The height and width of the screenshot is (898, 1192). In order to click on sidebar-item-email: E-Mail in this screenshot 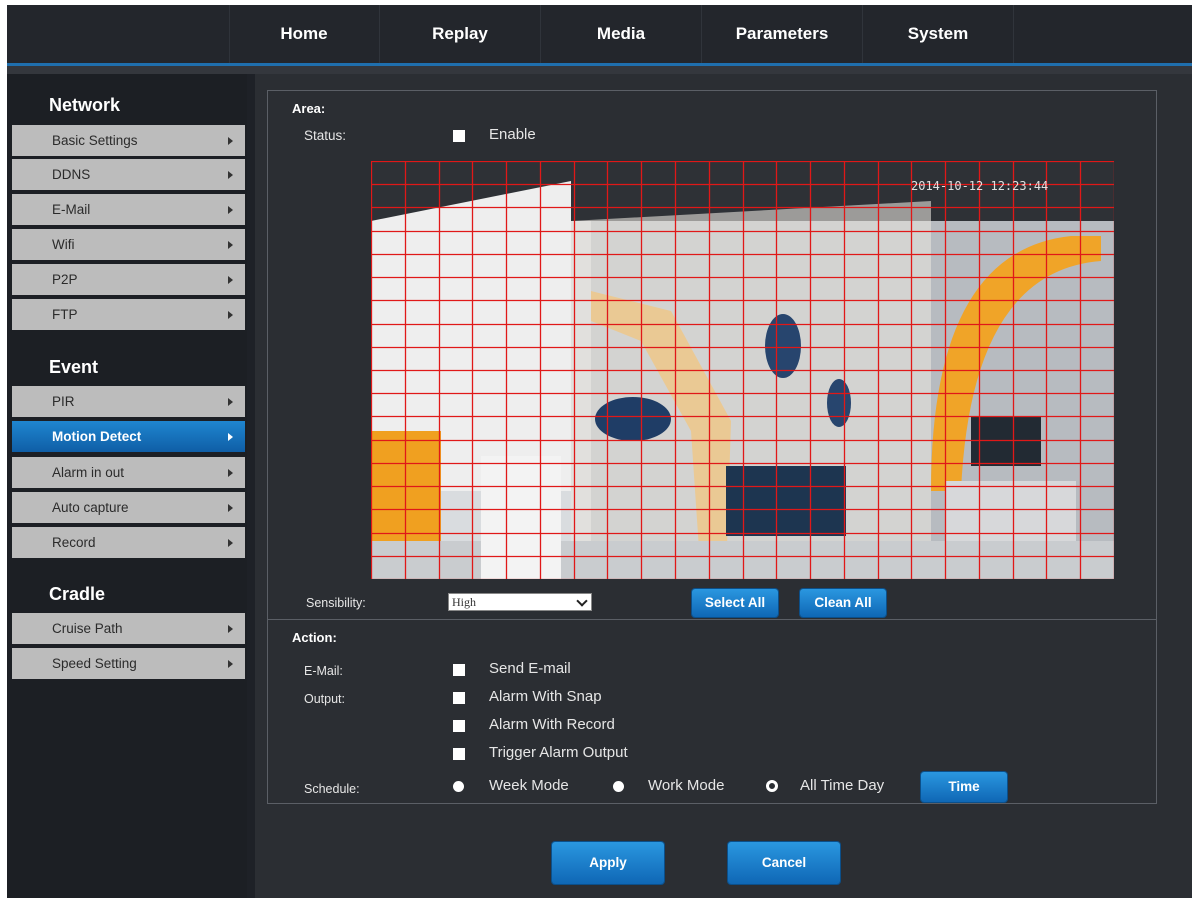, I will do `click(128, 210)`.